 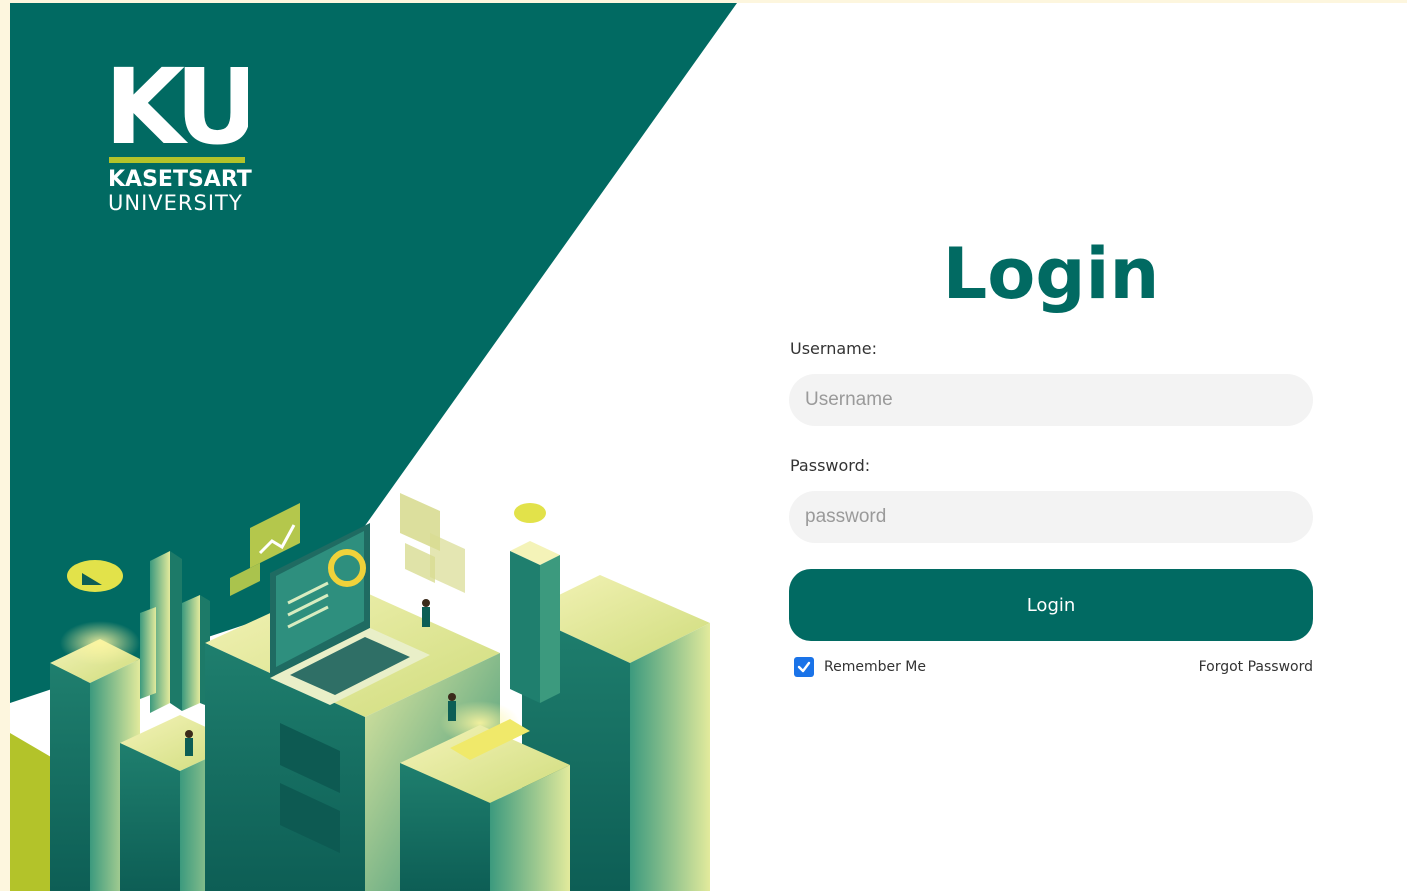 I want to click on check-icon, so click(x=804, y=667).